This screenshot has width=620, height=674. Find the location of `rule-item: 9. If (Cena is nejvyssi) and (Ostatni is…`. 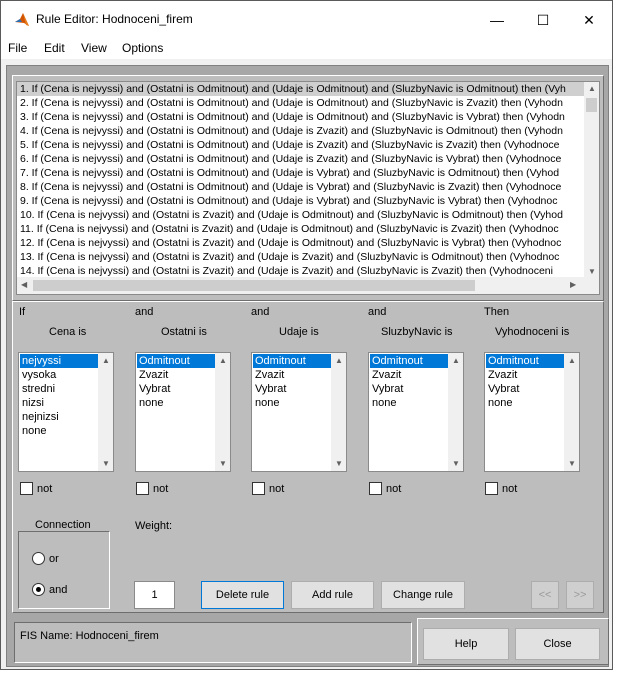

rule-item: 9. If (Cena is nejvyssi) and (Ostatni is… is located at coordinates (301, 201).